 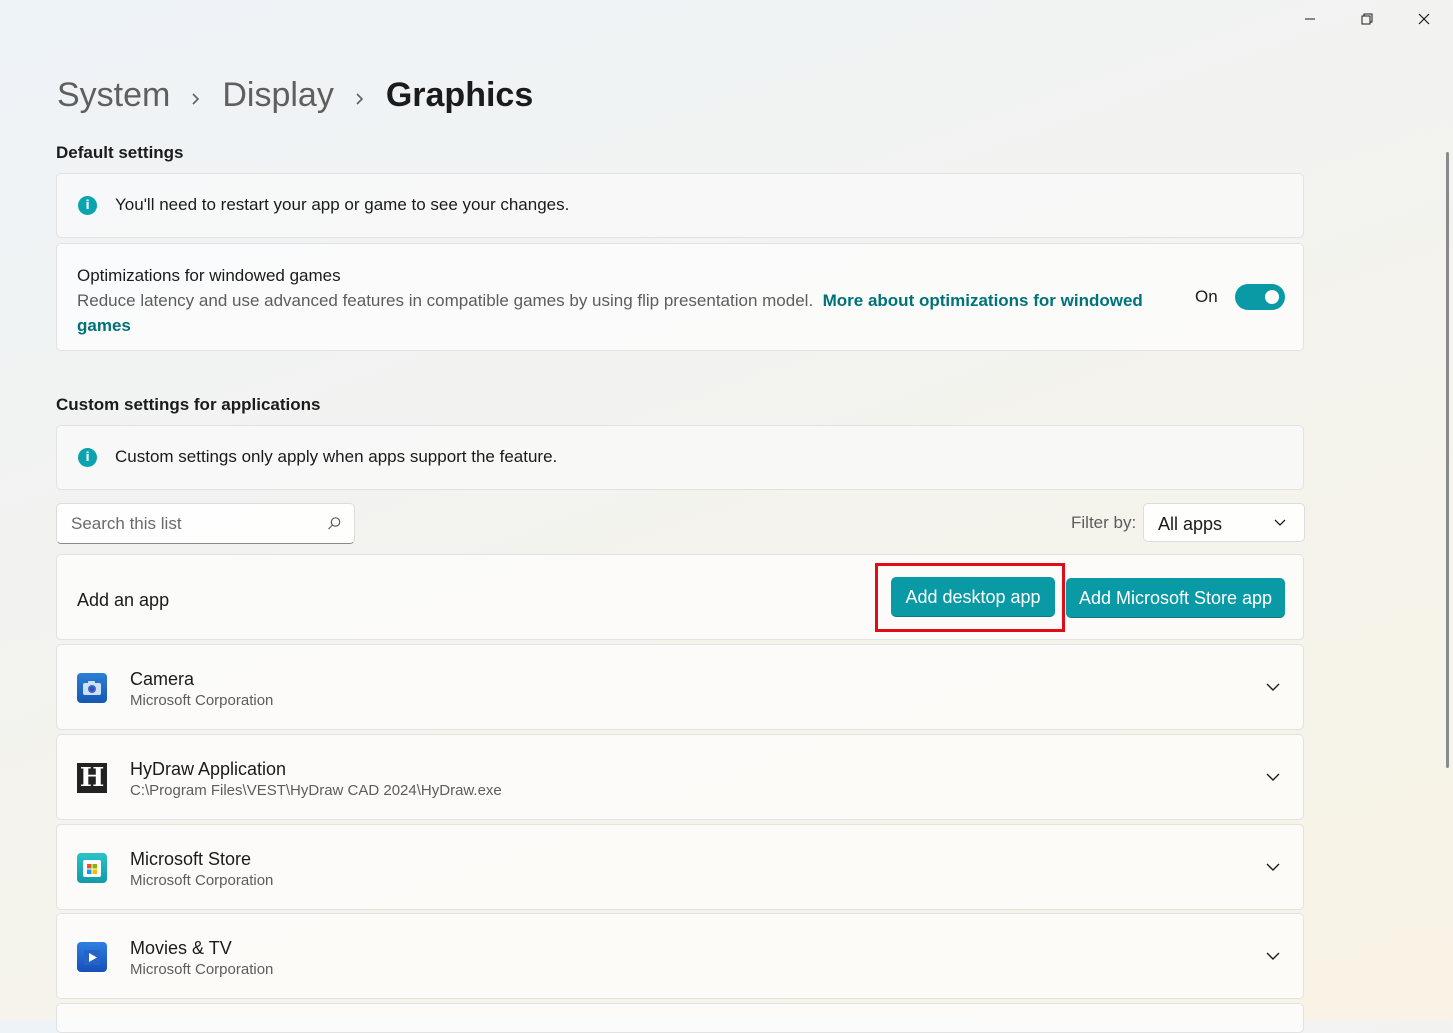 I want to click on search-icon, so click(x=334, y=523).